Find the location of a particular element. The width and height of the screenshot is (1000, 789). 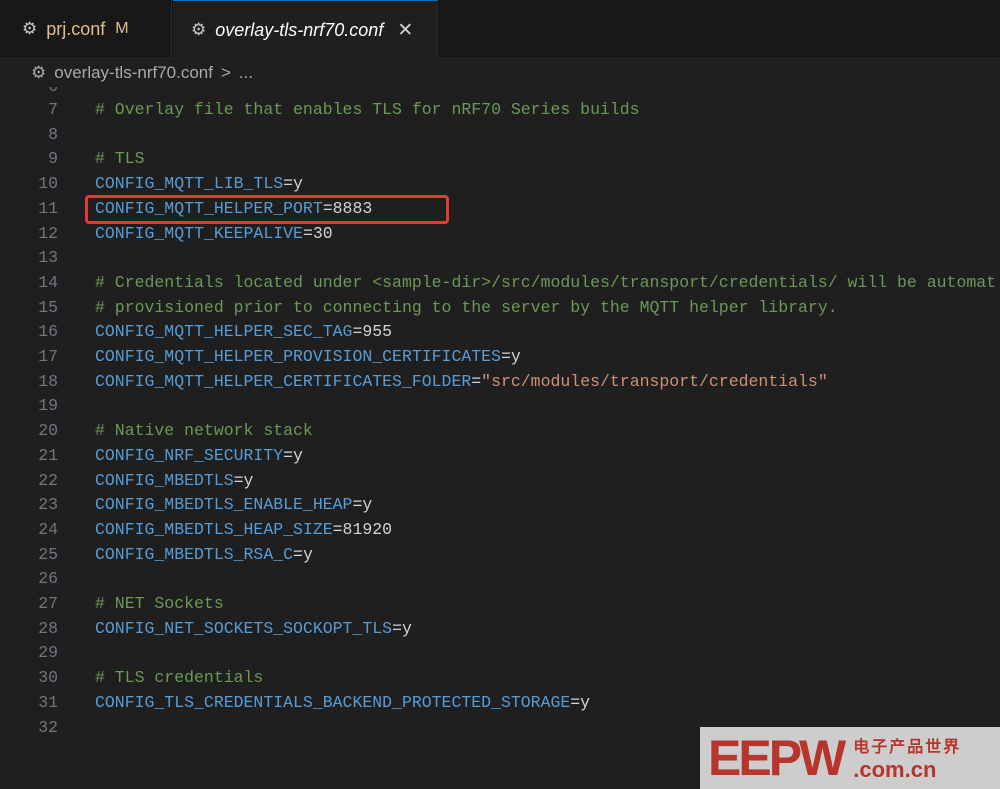

code-line: 23 CONFIG_MBEDTLS_ENABLE_HEAP=y is located at coordinates (500, 505).